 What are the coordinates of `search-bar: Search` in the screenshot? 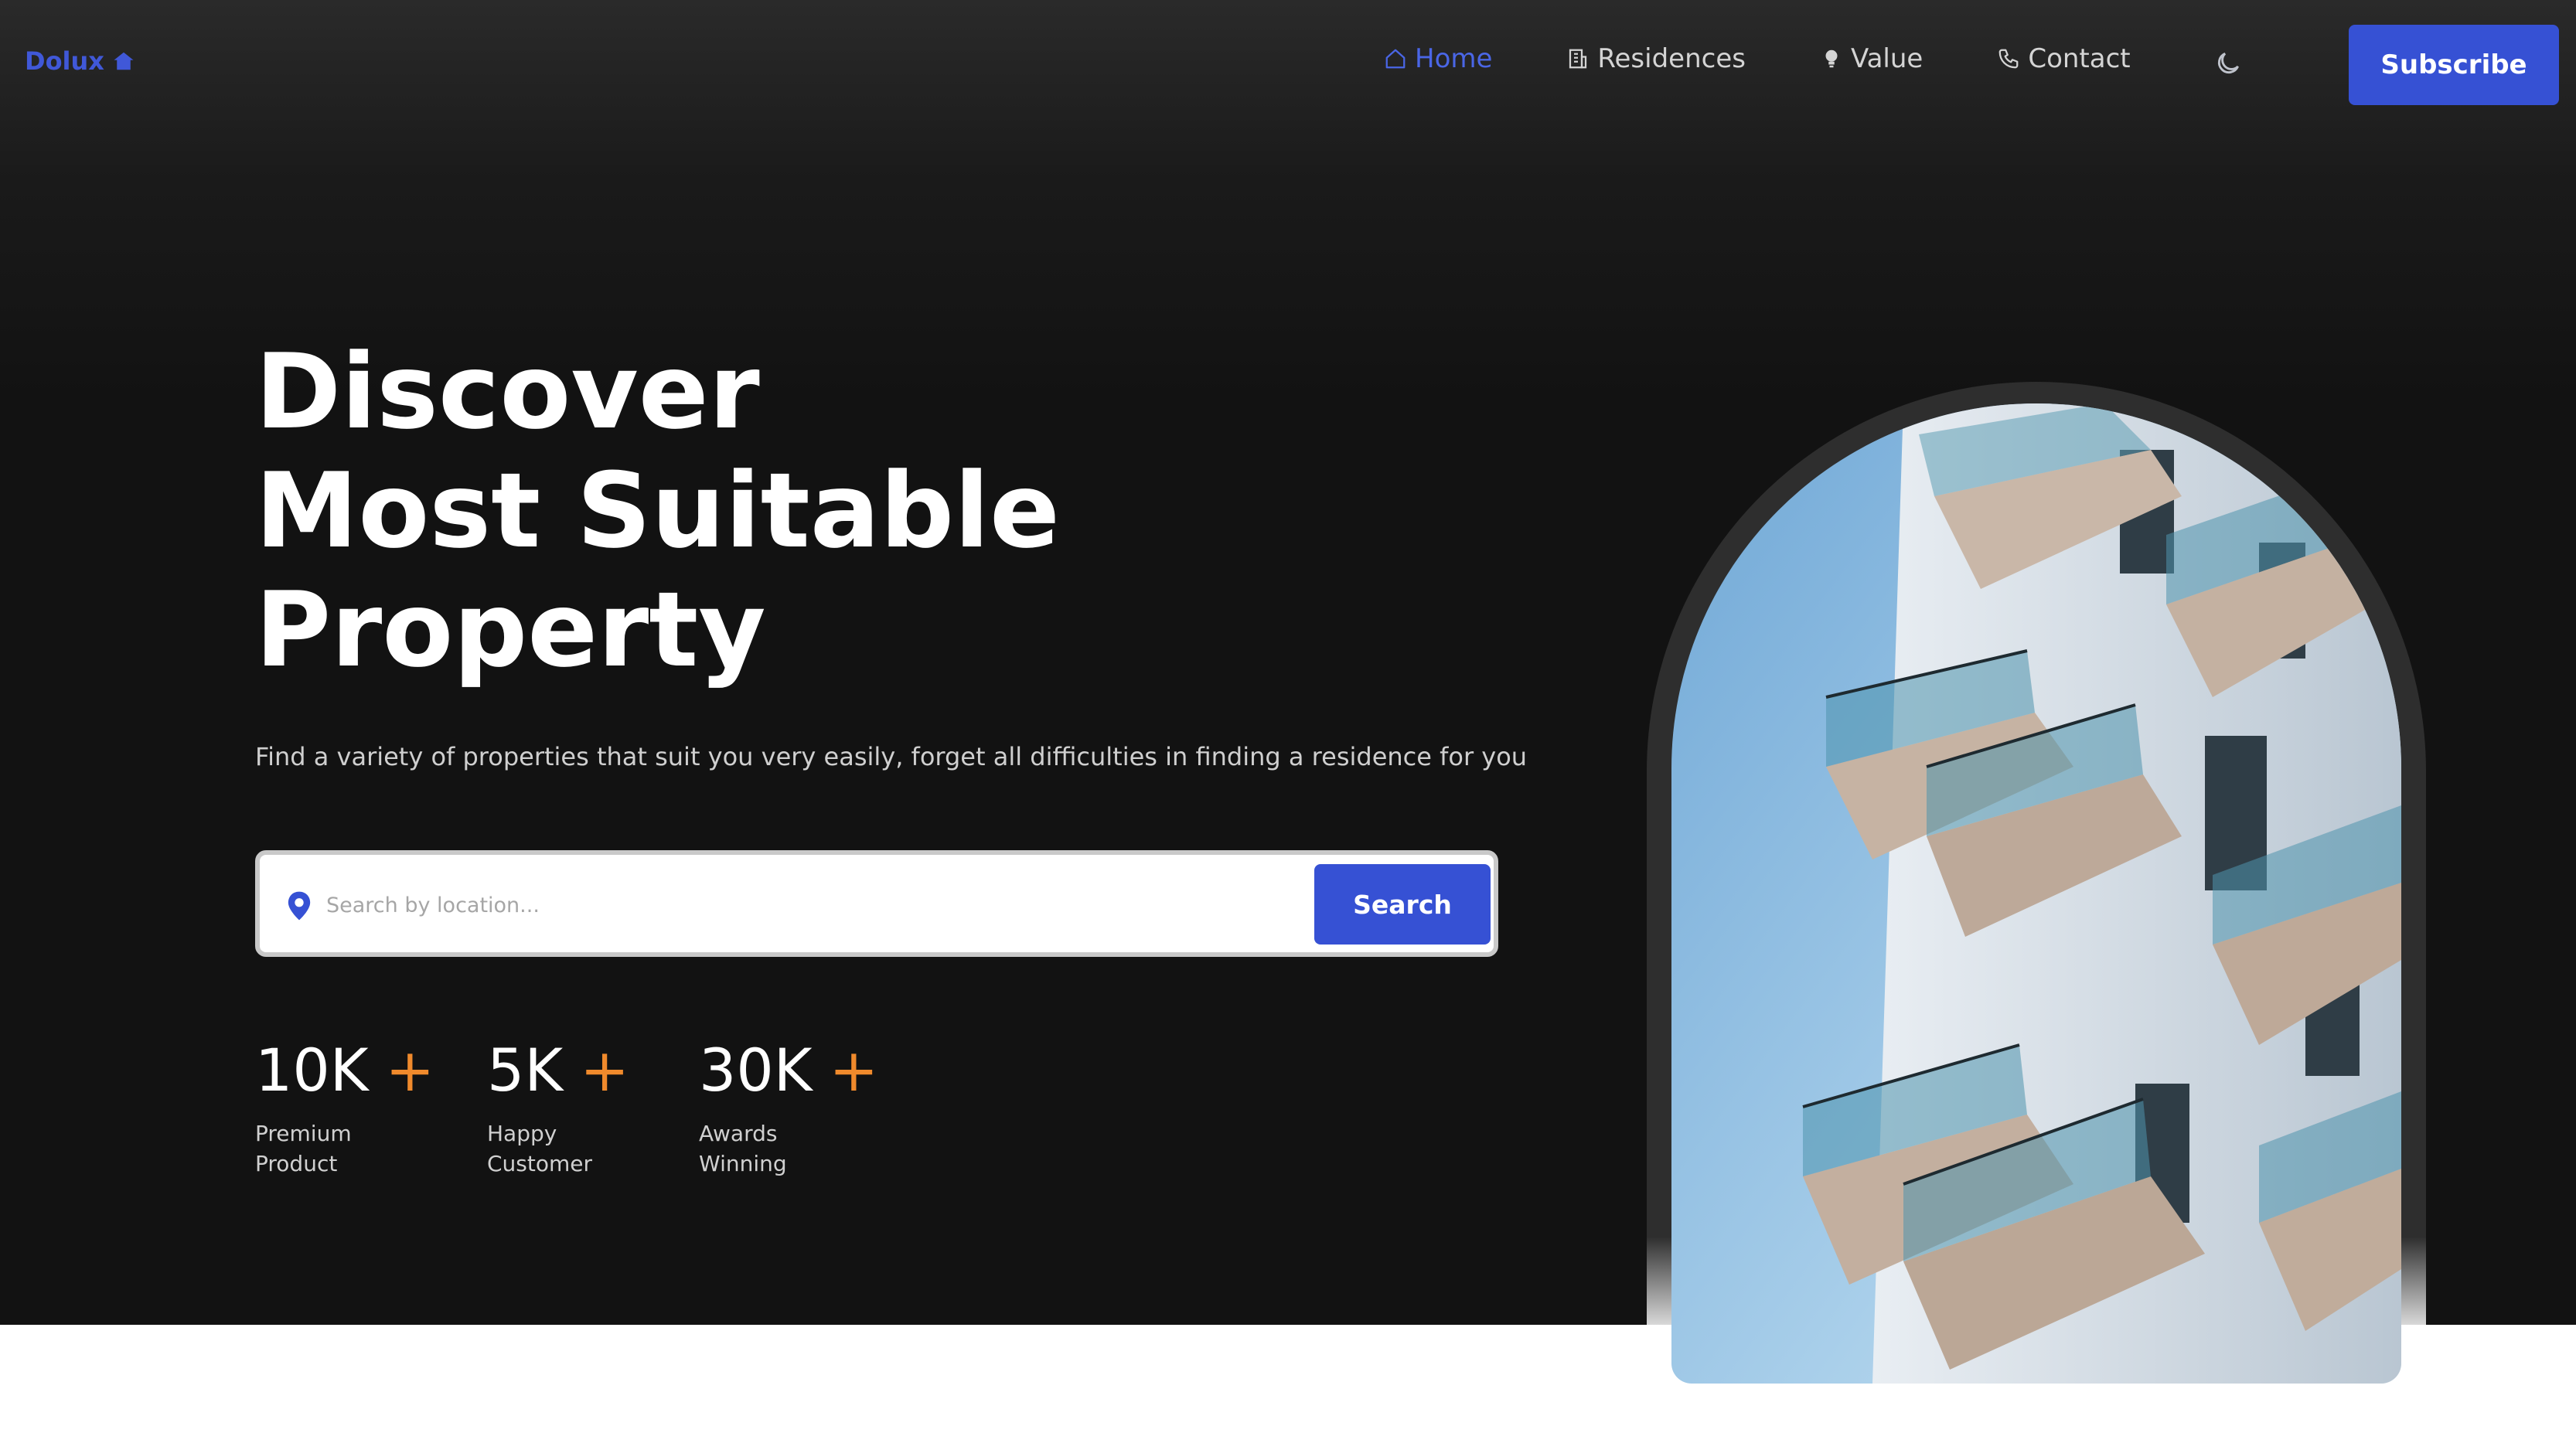 It's located at (877, 904).